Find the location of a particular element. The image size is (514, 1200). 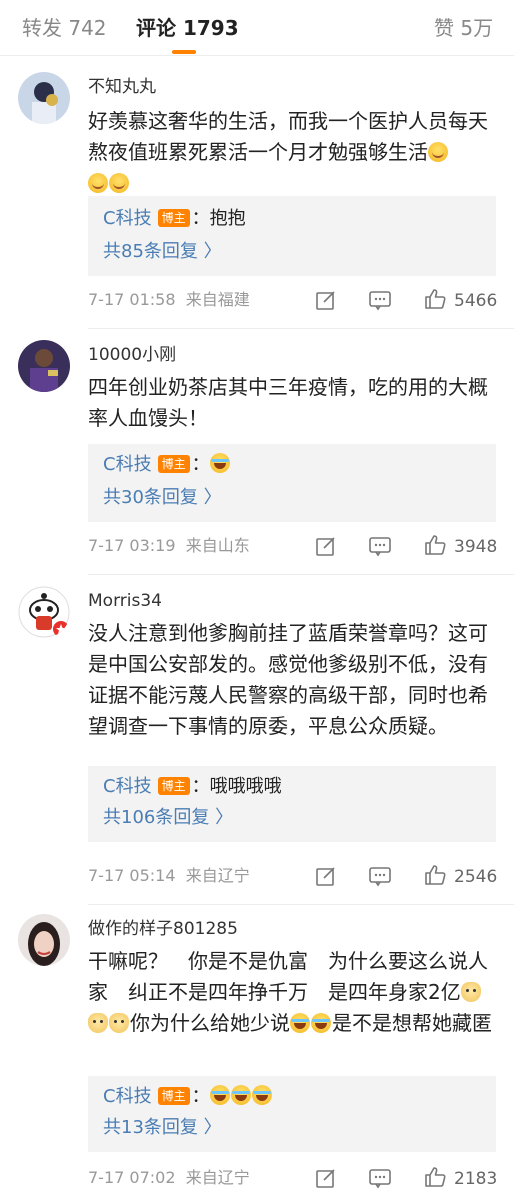

comment-meta: 7-17 05:14 来自辽宁 is located at coordinates (169, 876).